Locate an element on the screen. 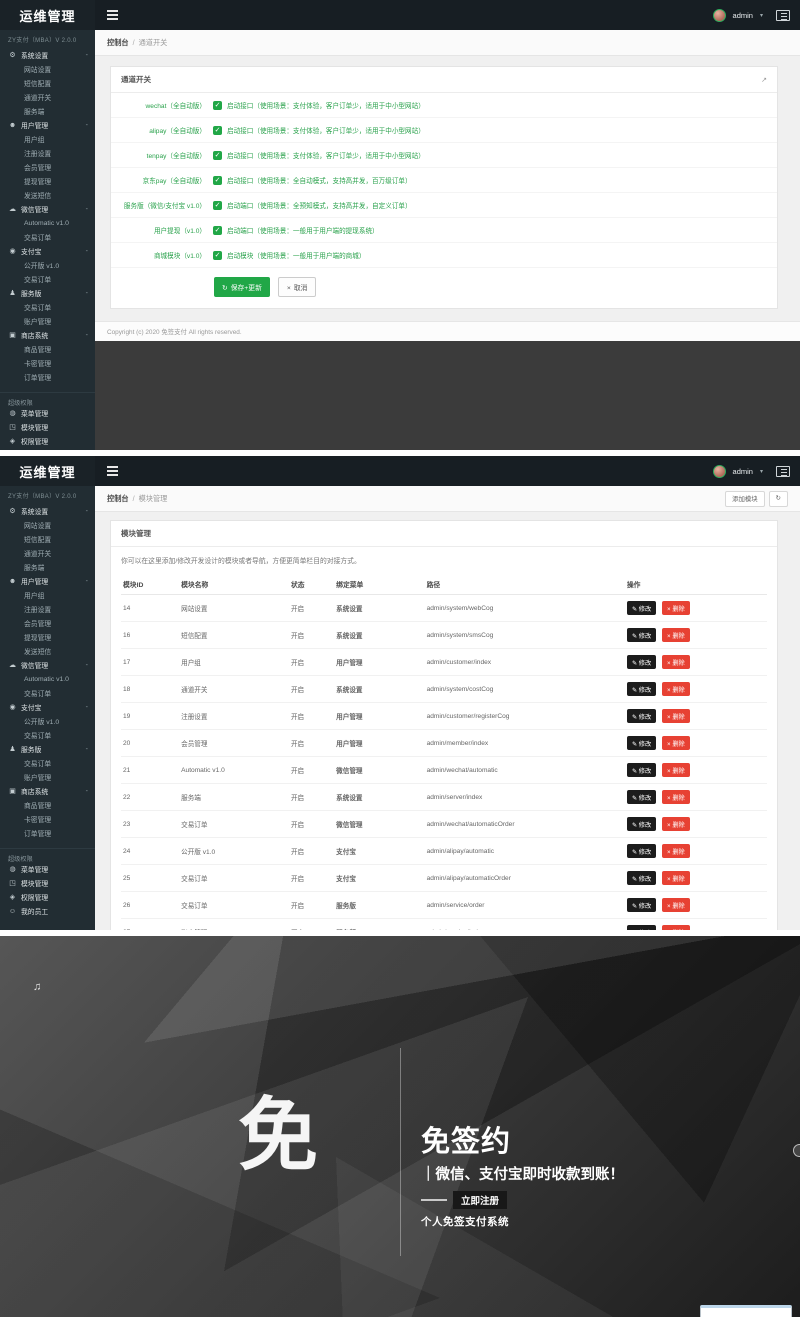 Image resolution: width=800 pixels, height=1317 pixels. add-module-button: 添加模块 is located at coordinates (745, 498).